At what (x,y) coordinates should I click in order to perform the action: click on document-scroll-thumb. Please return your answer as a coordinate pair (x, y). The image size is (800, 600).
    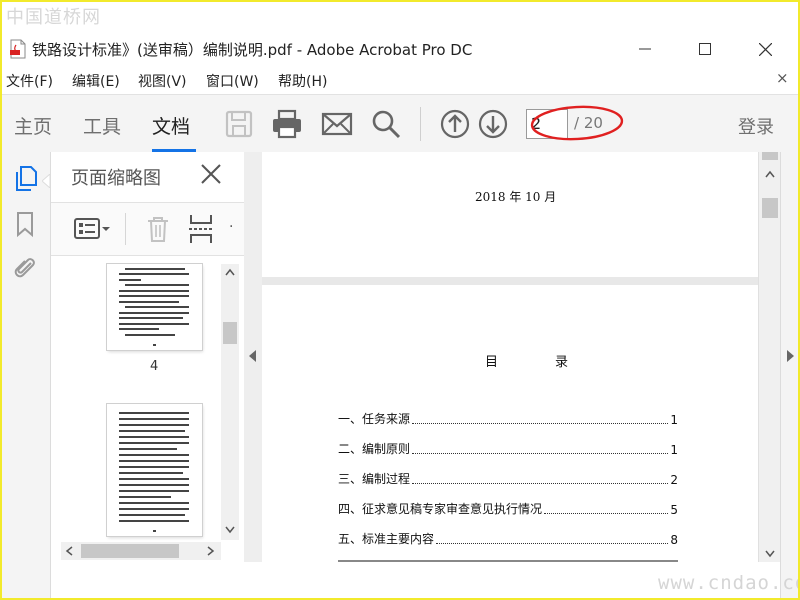
    Looking at the image, I should click on (770, 208).